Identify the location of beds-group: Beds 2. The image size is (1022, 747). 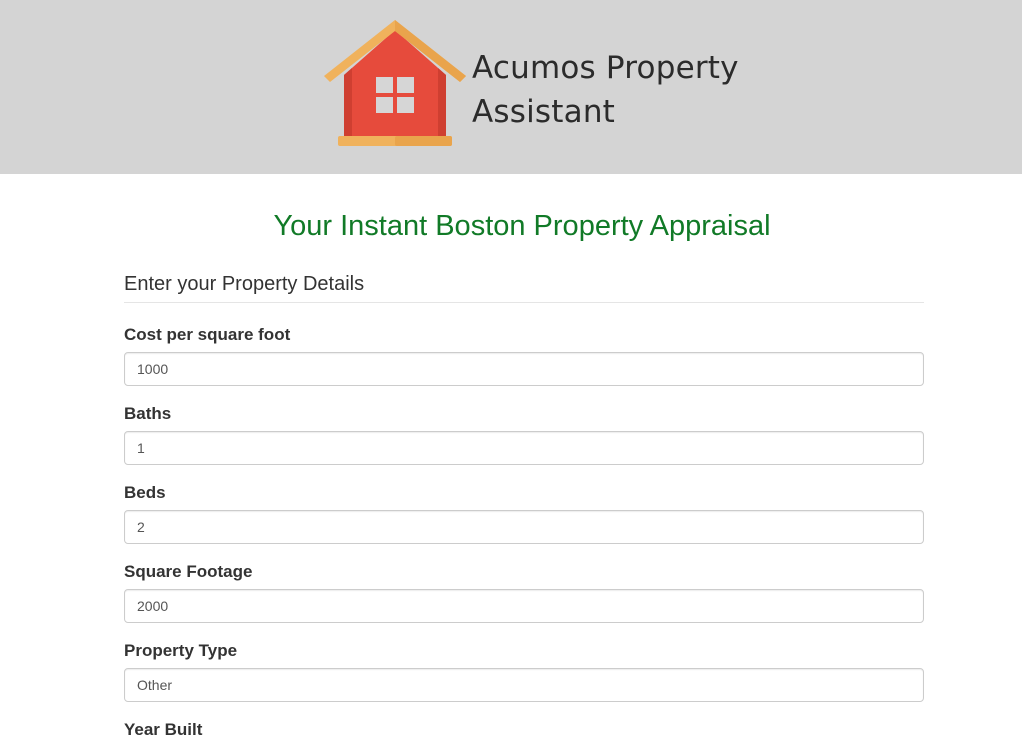
(524, 513).